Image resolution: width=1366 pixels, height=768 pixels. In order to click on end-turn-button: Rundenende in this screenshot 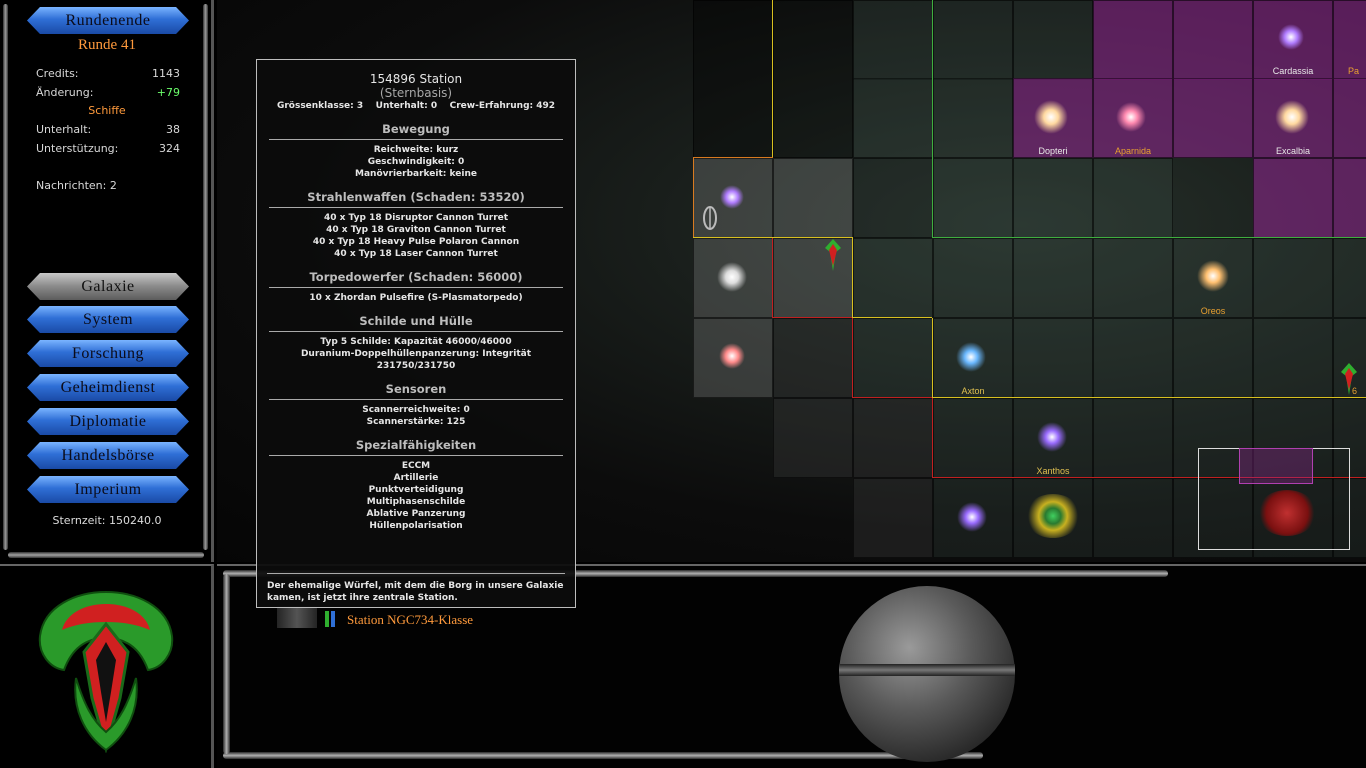, I will do `click(108, 20)`.